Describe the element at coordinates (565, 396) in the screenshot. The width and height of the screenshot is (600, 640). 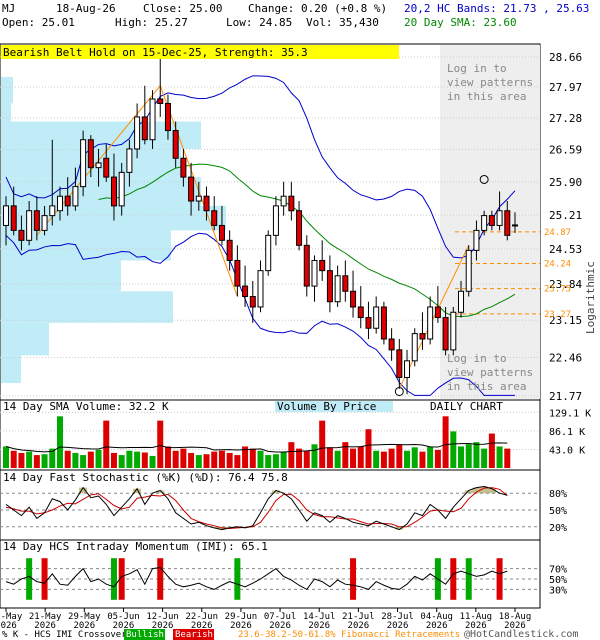
I see `price-label-10: 21.77` at that location.